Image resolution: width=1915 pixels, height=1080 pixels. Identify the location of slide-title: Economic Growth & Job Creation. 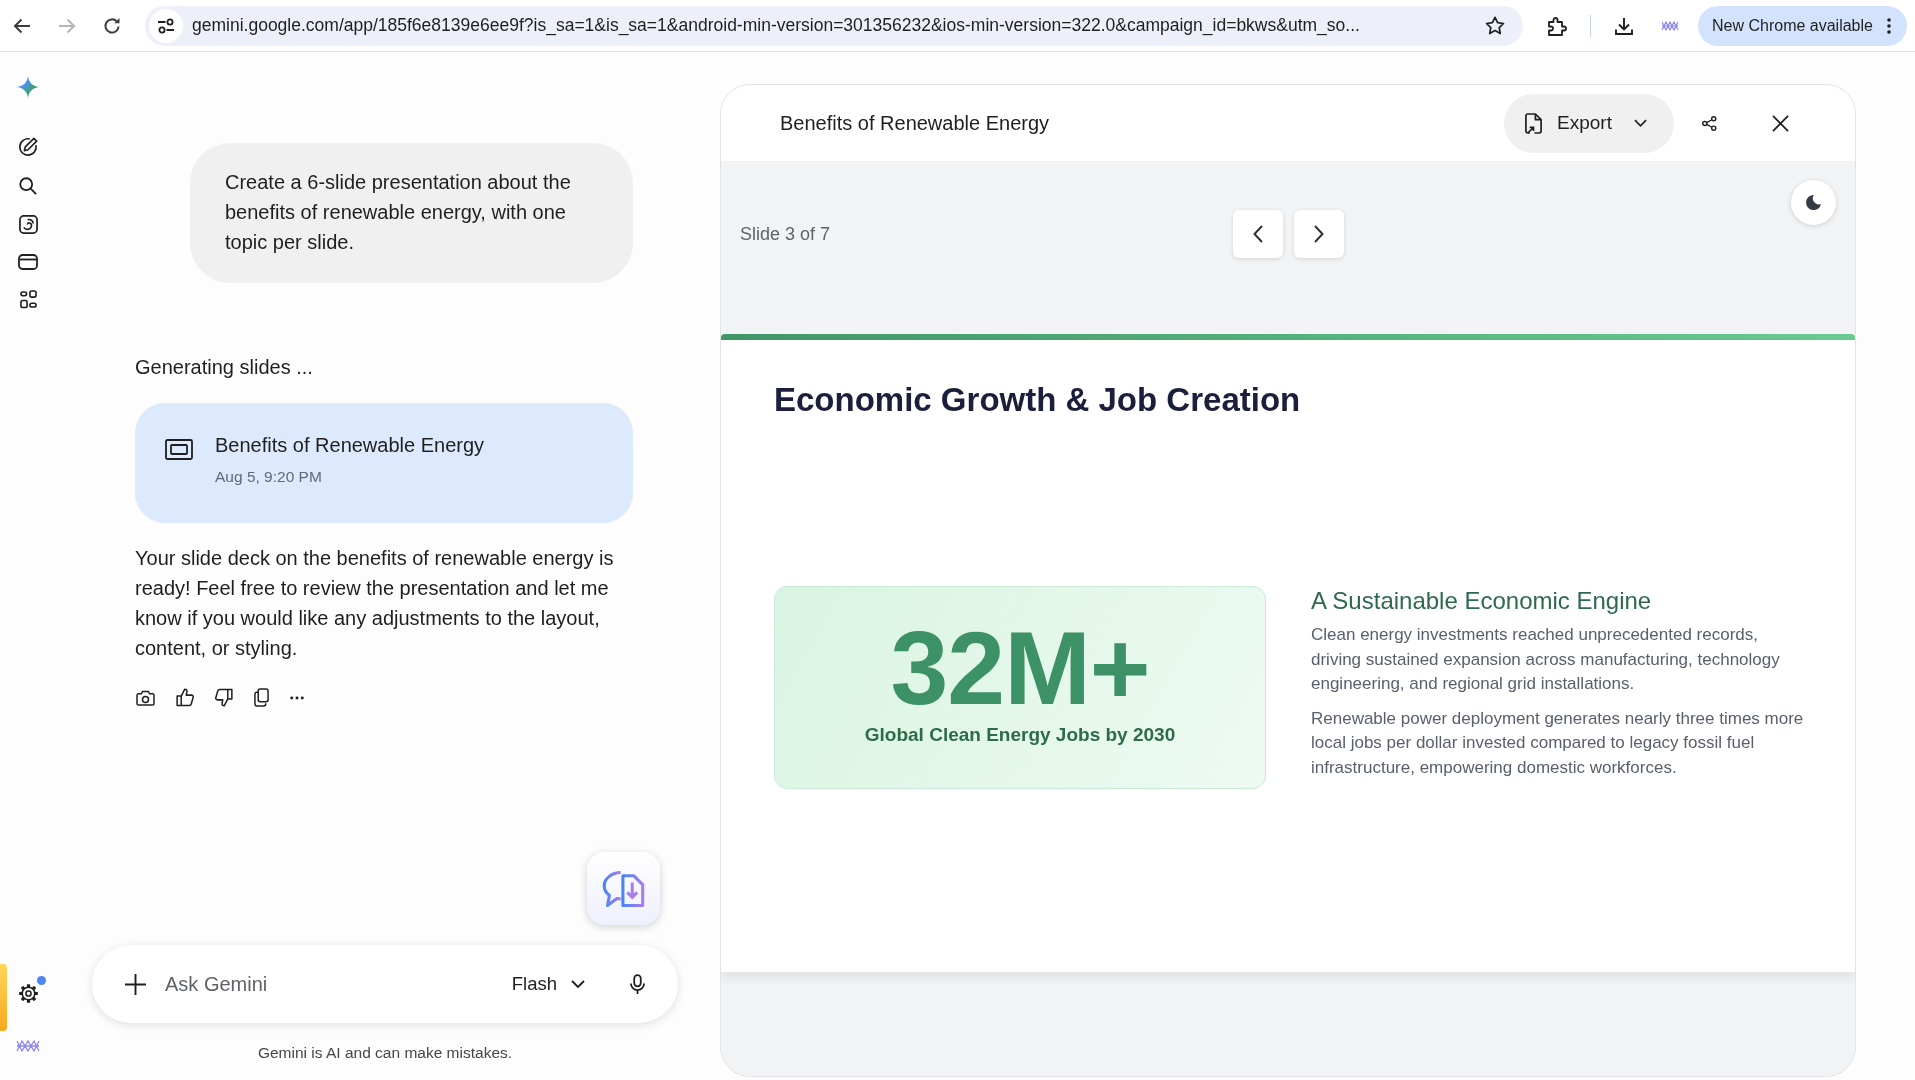
(1038, 400).